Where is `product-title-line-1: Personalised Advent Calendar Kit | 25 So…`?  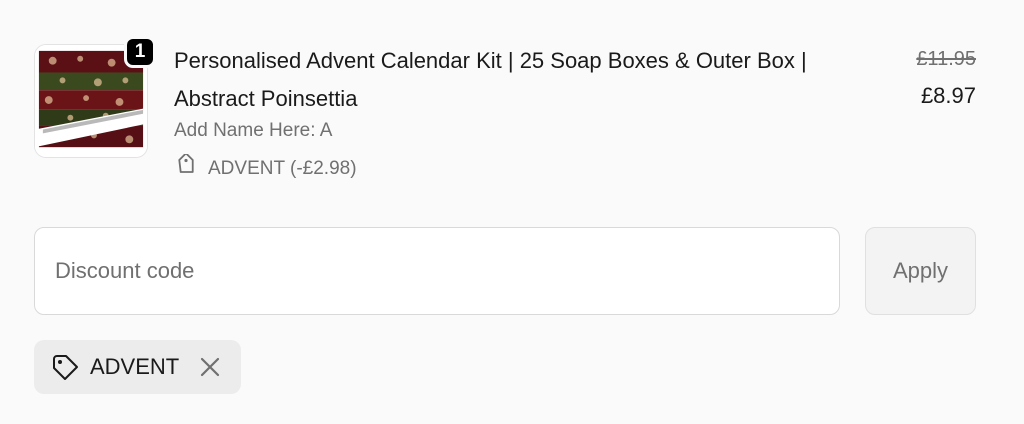 product-title-line-1: Personalised Advent Calendar Kit | 25 So… is located at coordinates (490, 60).